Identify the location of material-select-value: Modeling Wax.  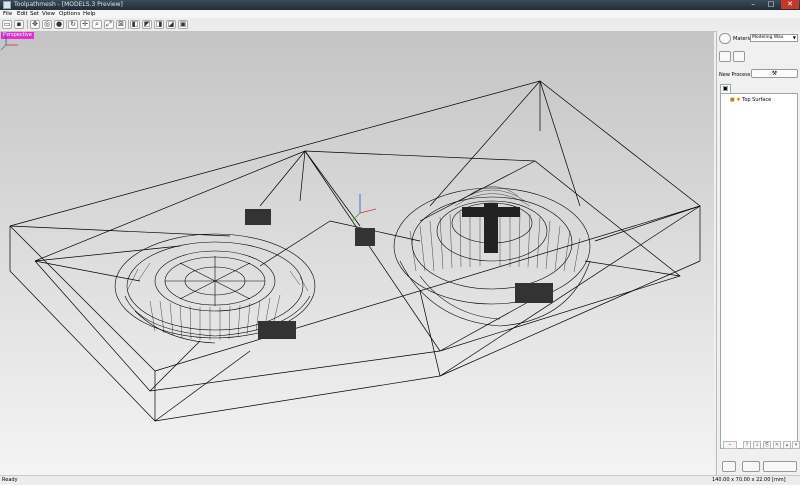
(768, 37).